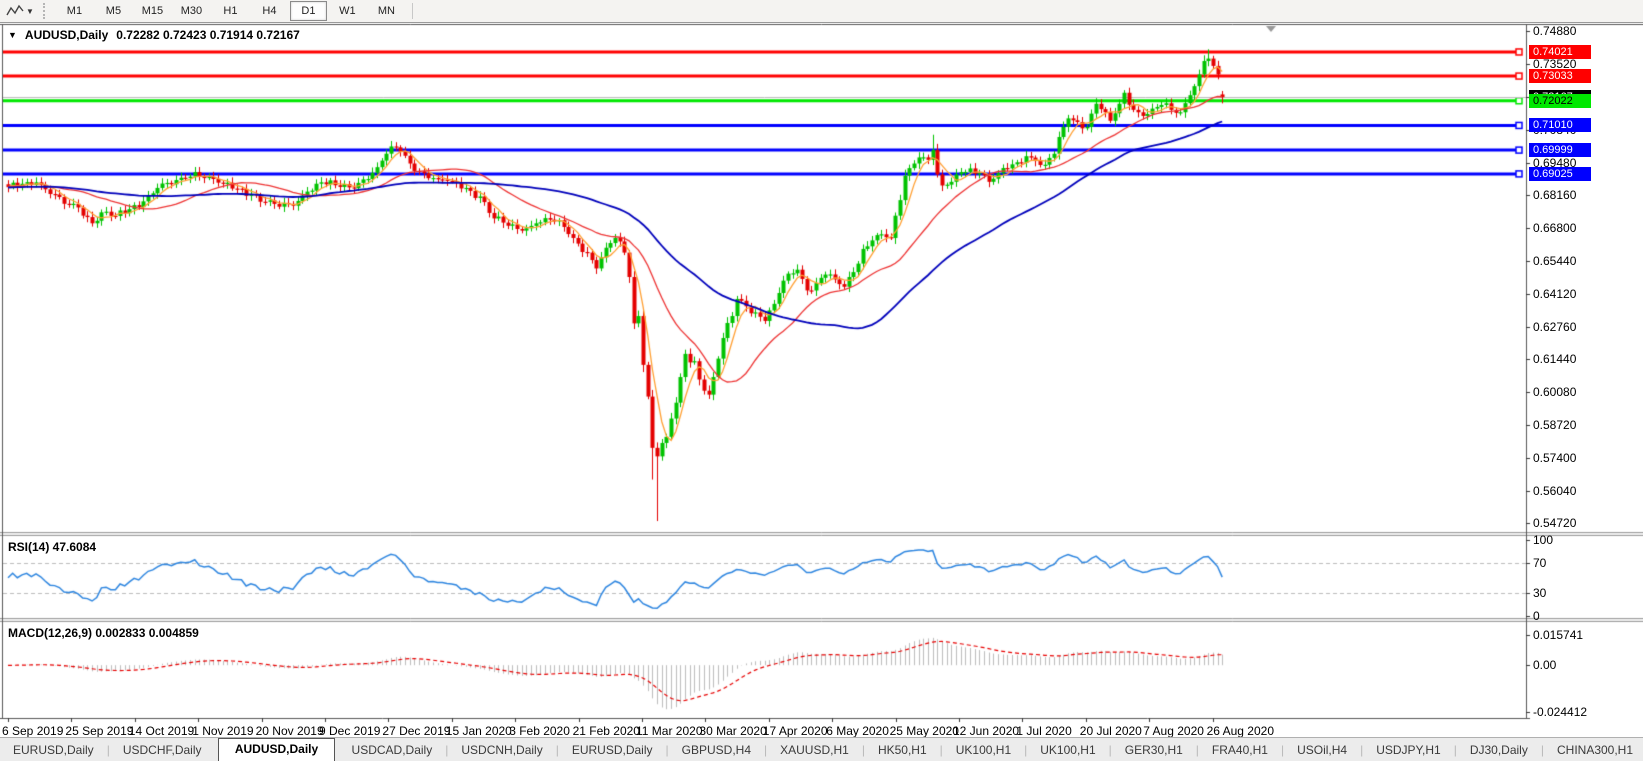 The height and width of the screenshot is (761, 1643). I want to click on price-axis-tick-label: 0.56040, so click(1555, 490).